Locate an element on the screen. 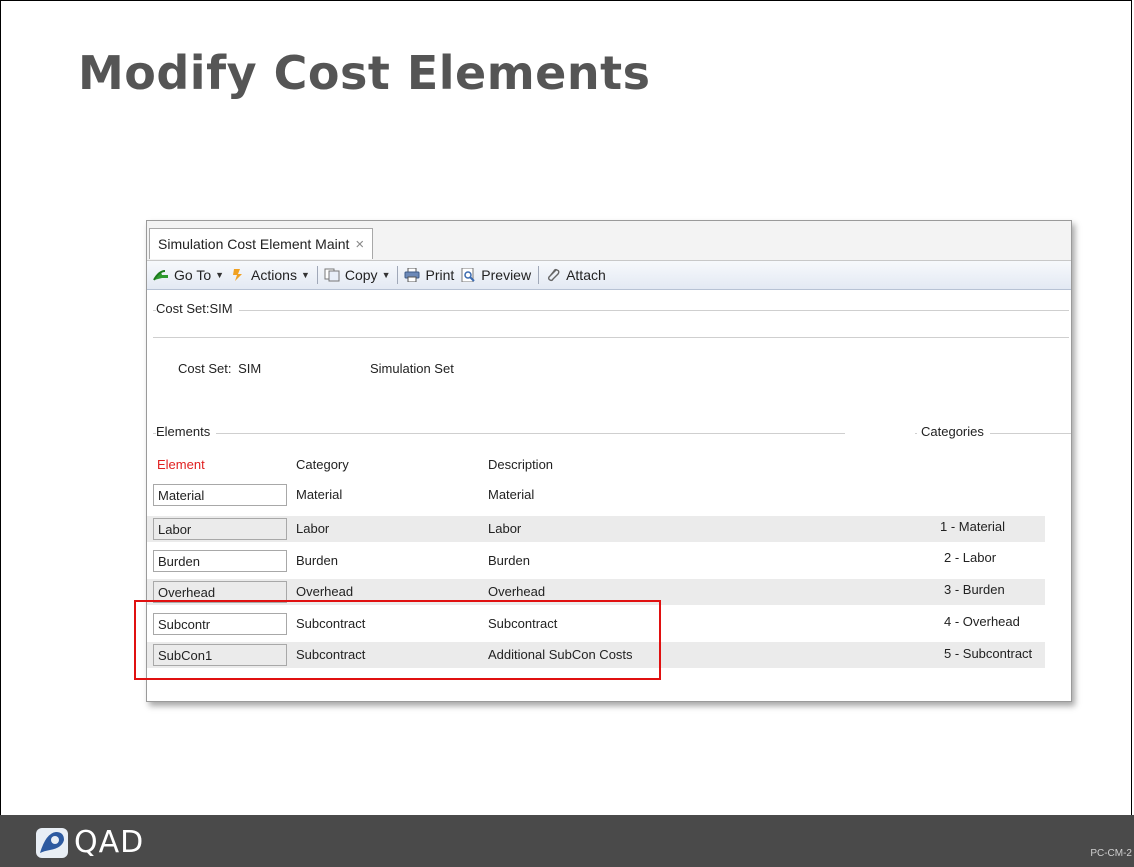  tab-label: Simulation Cost Element Maint is located at coordinates (254, 244).